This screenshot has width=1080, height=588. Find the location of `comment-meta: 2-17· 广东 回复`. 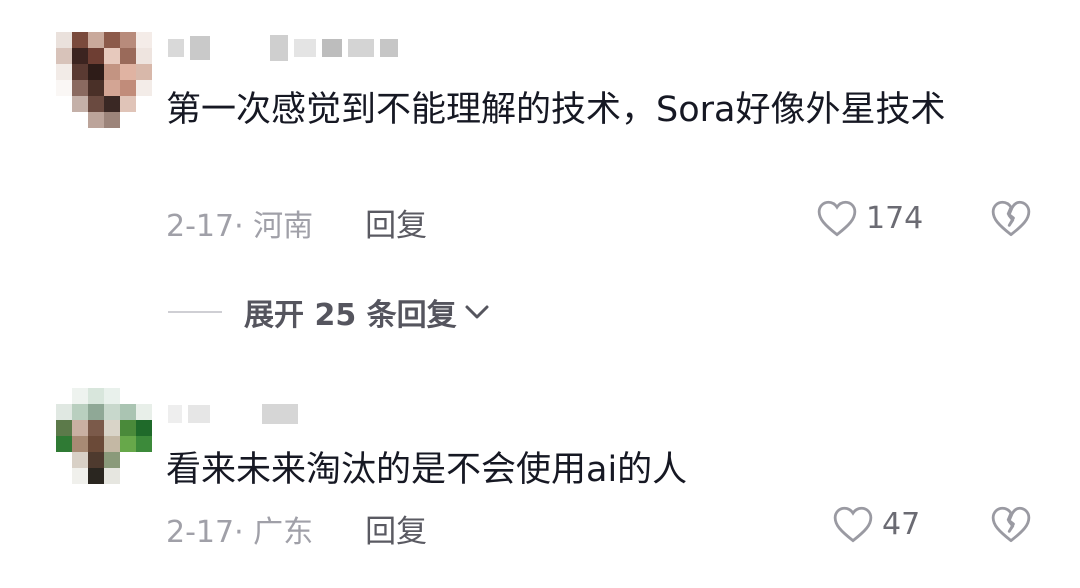

comment-meta: 2-17· 广东 回复 is located at coordinates (296, 528).